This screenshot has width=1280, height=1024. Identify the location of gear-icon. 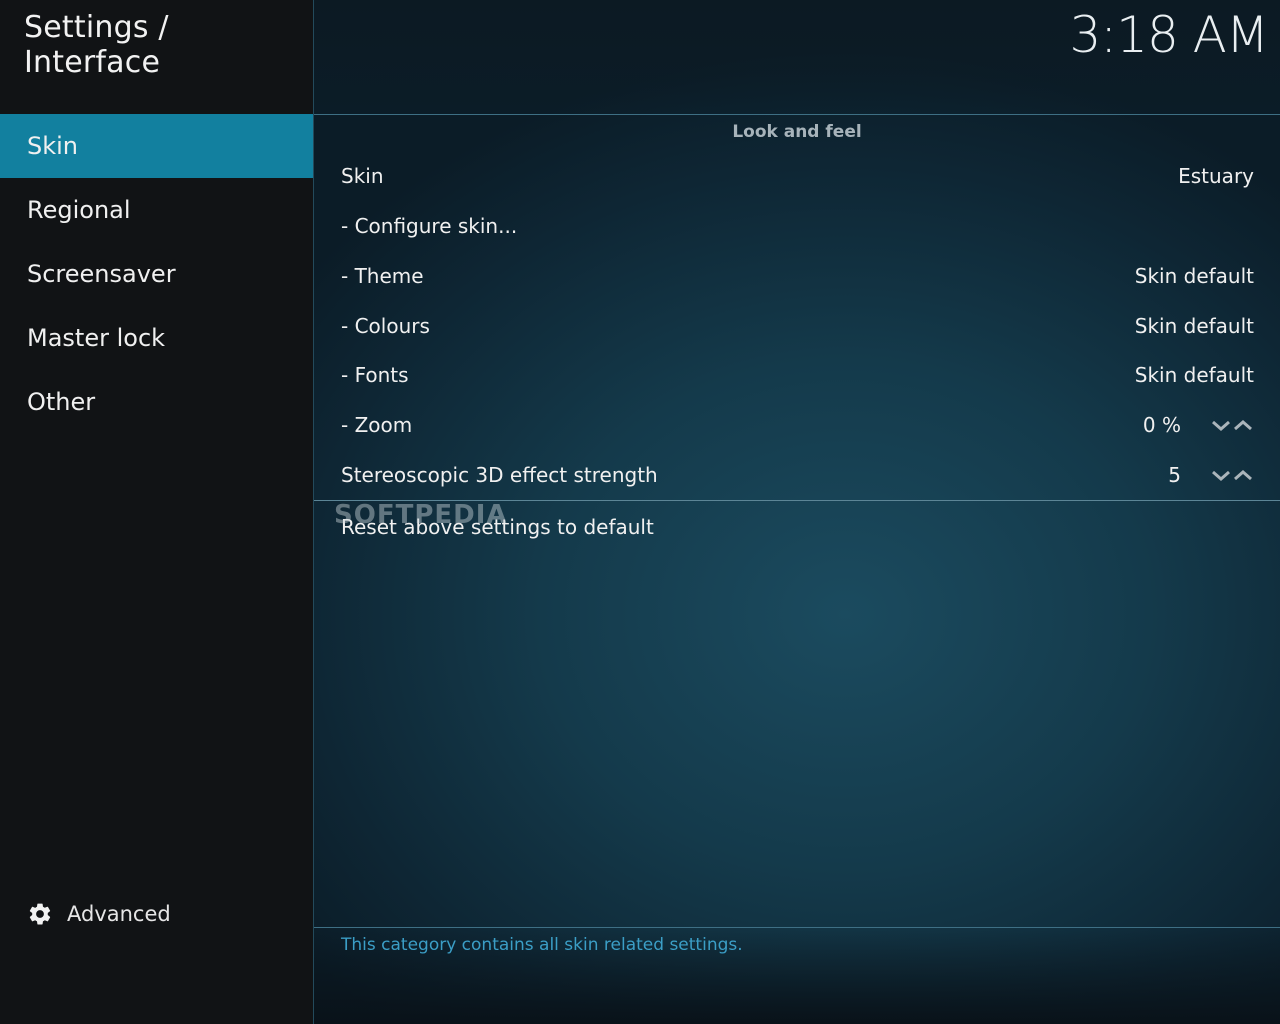
(40, 914).